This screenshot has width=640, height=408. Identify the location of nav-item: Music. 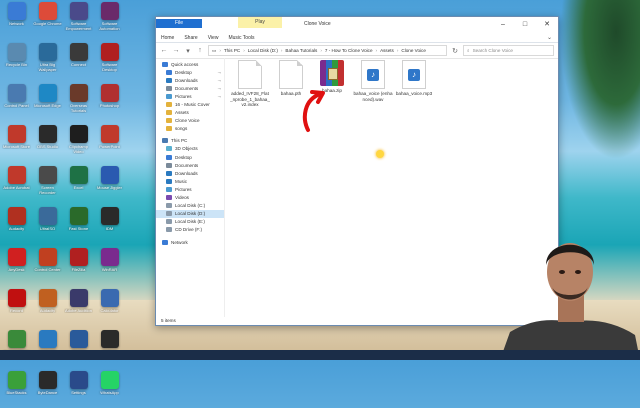
(190, 181).